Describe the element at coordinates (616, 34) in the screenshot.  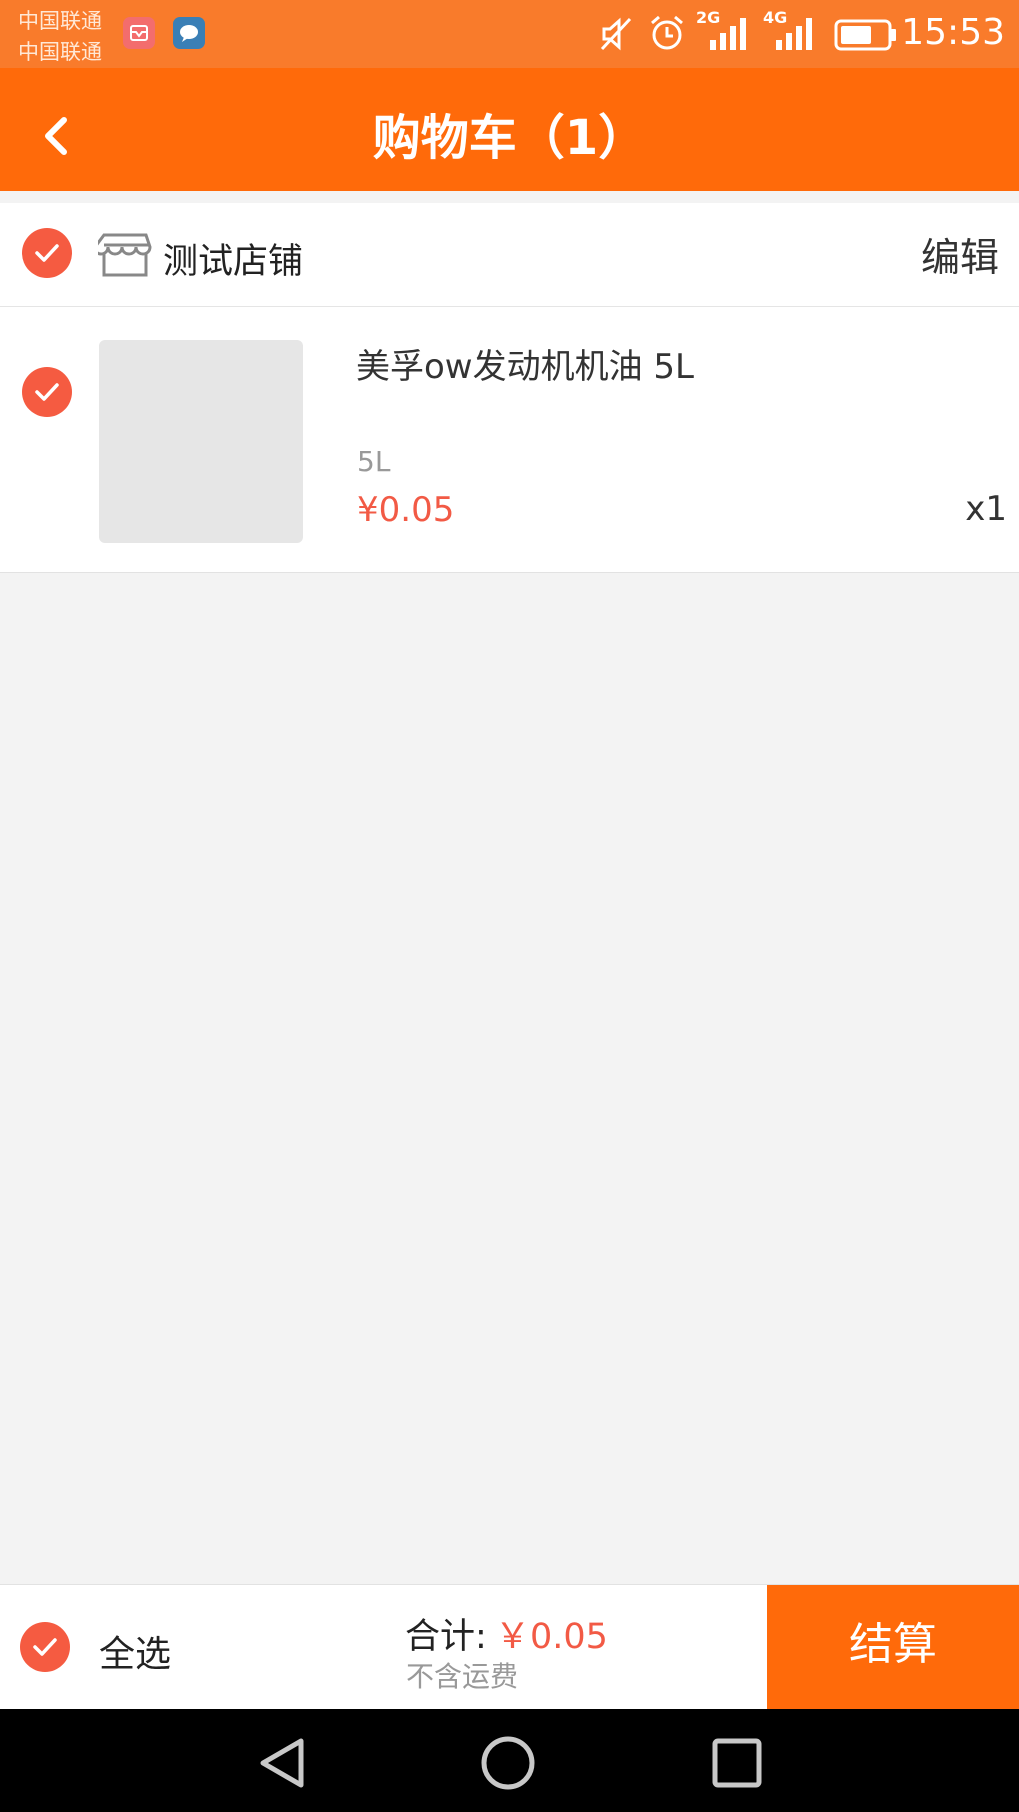
I see `mute-icon` at that location.